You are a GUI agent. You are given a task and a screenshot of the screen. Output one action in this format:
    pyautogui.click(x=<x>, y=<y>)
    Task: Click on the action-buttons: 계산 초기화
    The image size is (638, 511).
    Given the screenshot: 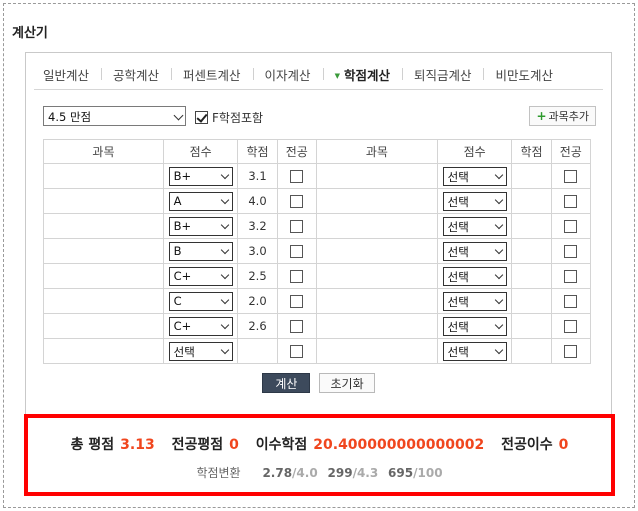 What is the action you would take?
    pyautogui.click(x=318, y=383)
    